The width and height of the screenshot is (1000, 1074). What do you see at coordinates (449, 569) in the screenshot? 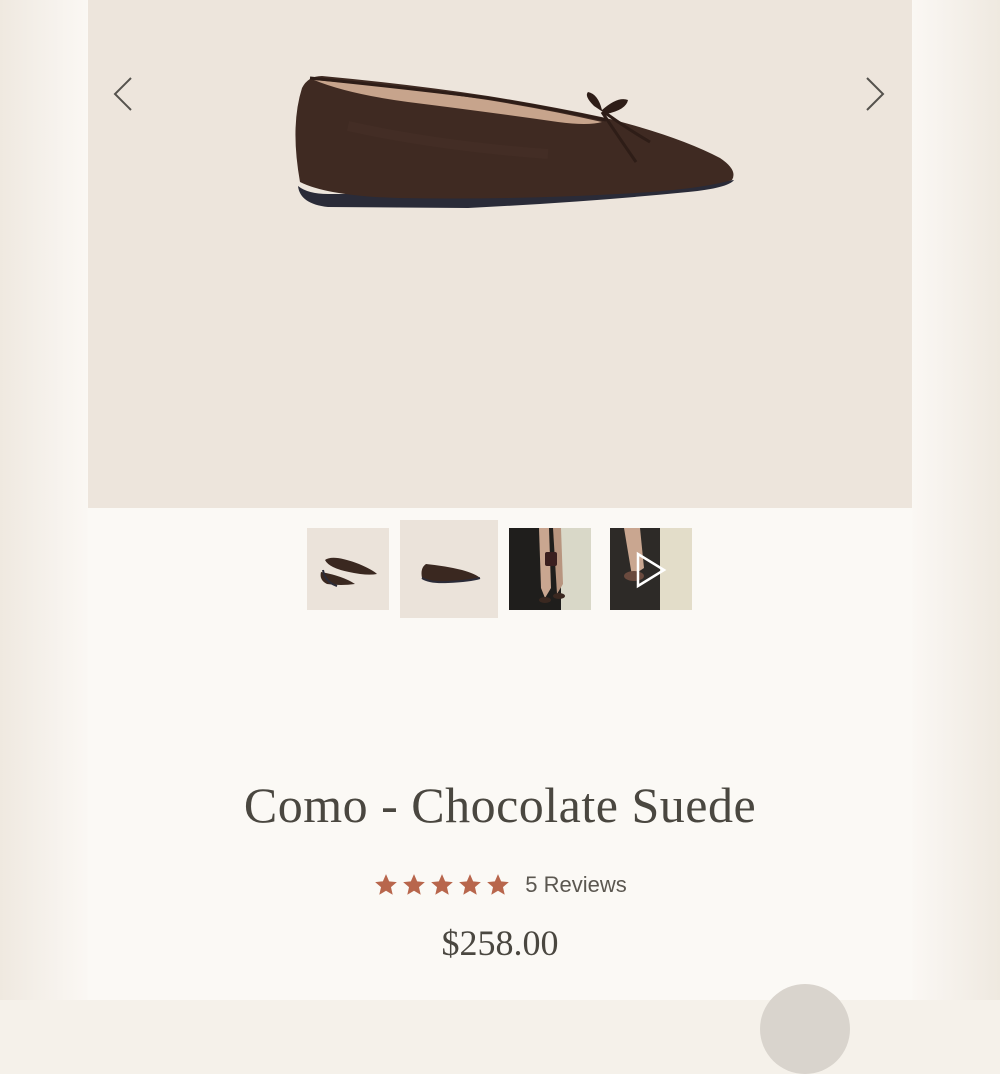
I see `thumbnail-shoe-side` at bounding box center [449, 569].